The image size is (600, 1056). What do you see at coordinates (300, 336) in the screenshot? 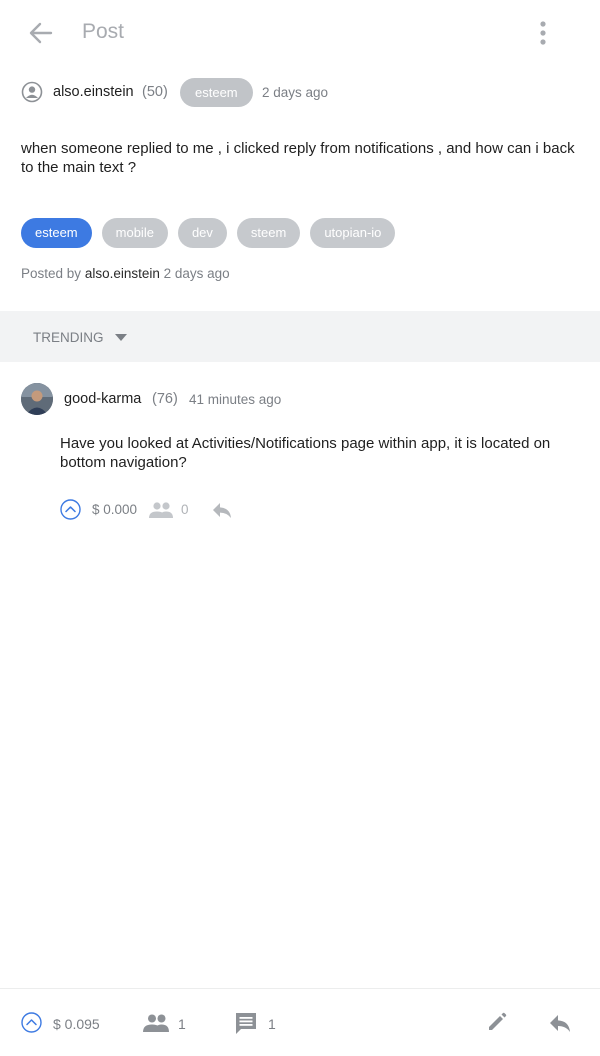
I see `comments-sort-bar: TRENDING` at bounding box center [300, 336].